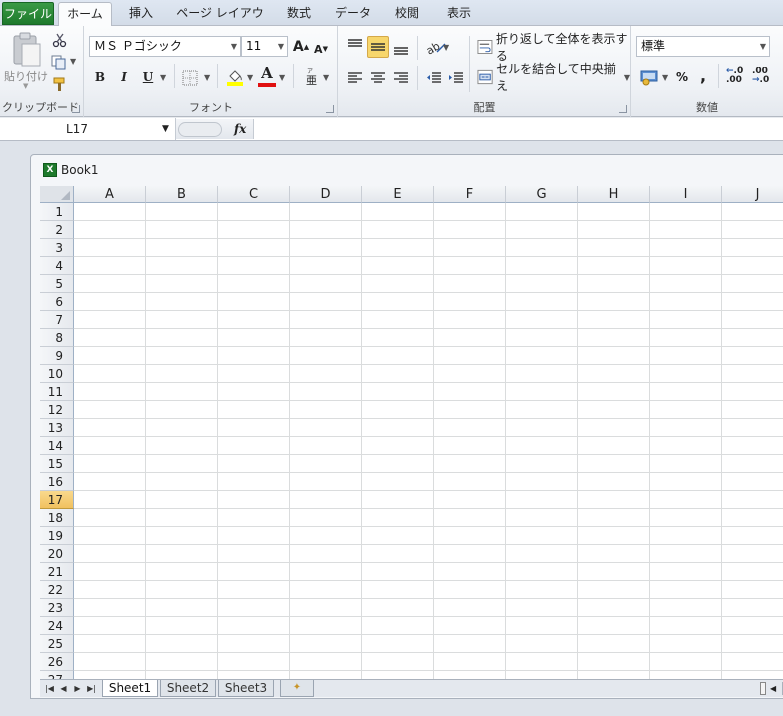 Image resolution: width=783 pixels, height=716 pixels. What do you see at coordinates (57, 392) in the screenshot?
I see `row-header-11: 11` at bounding box center [57, 392].